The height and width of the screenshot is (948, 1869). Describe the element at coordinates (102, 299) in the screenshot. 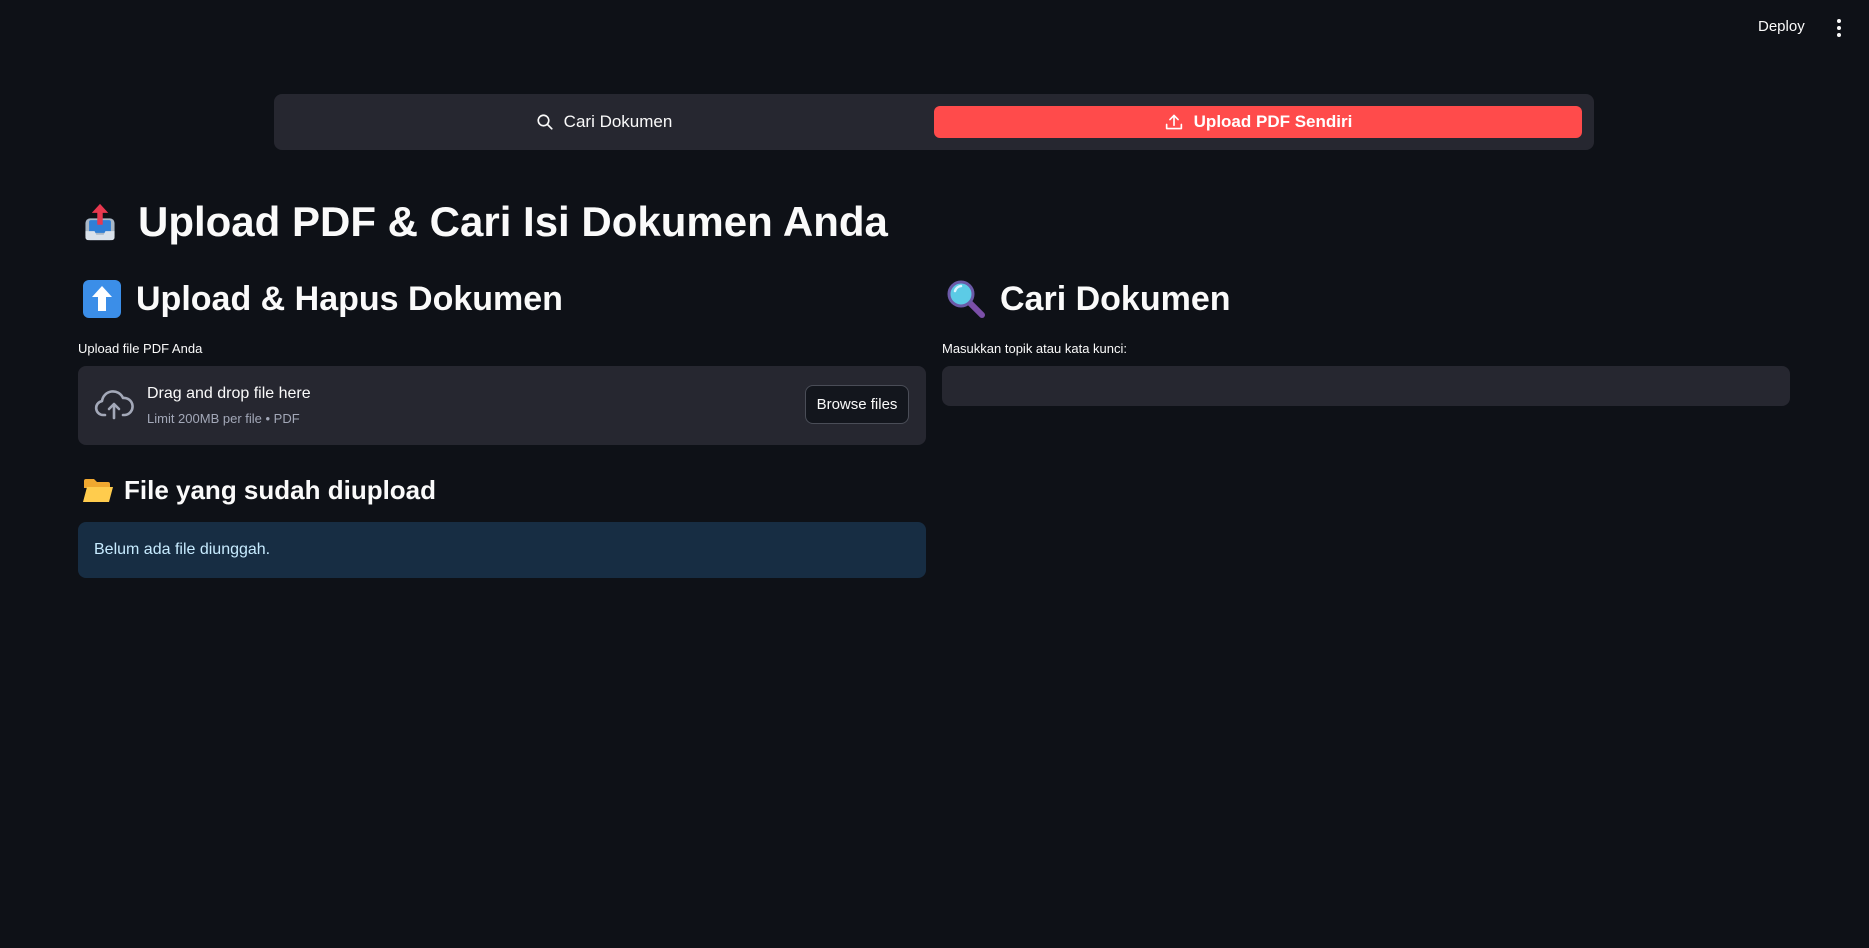

I see `up-arrow-icon` at that location.